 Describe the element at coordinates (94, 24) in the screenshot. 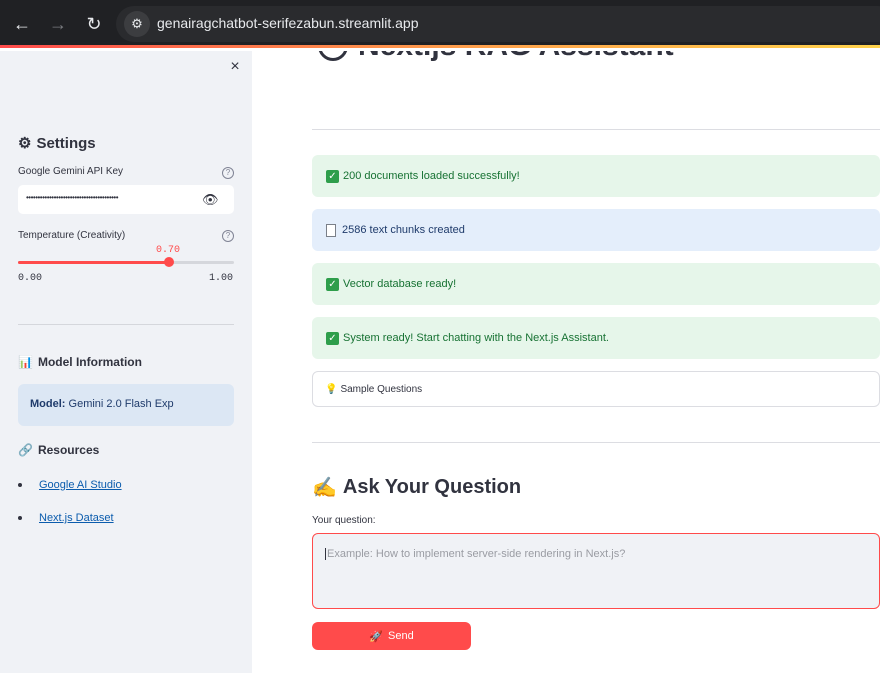

I see `reload-icon: ↻` at that location.